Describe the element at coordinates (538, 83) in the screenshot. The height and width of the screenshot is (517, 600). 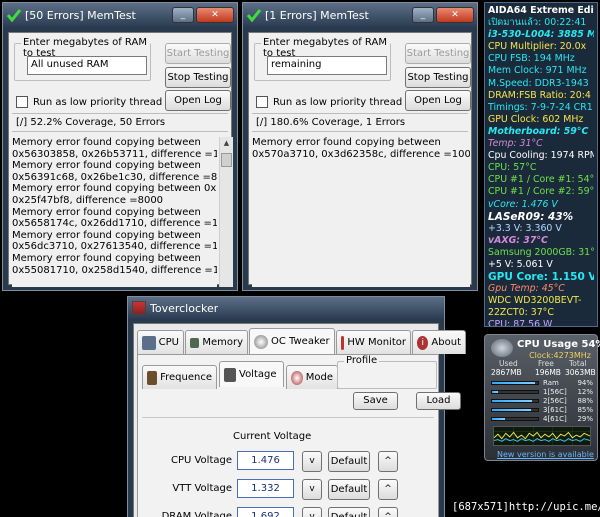
I see `sensor-line: M.Speed: DDR3-1943` at that location.